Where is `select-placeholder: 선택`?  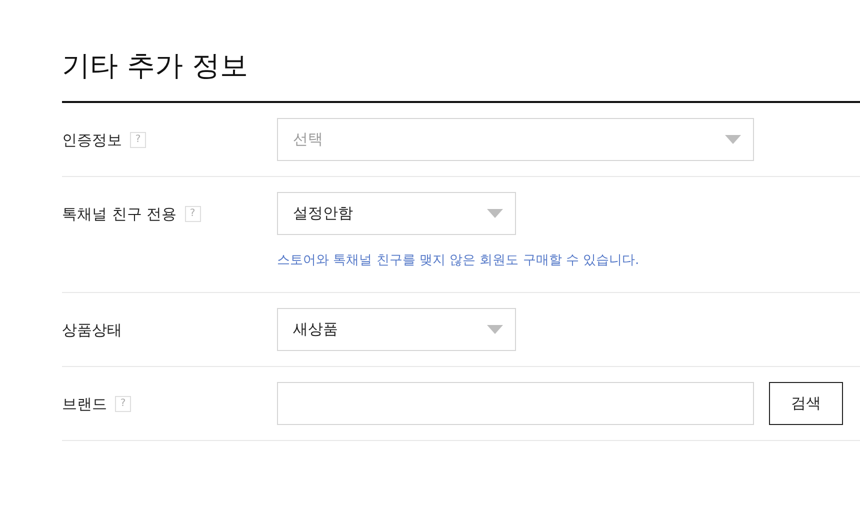
select-placeholder: 선택 is located at coordinates (308, 139).